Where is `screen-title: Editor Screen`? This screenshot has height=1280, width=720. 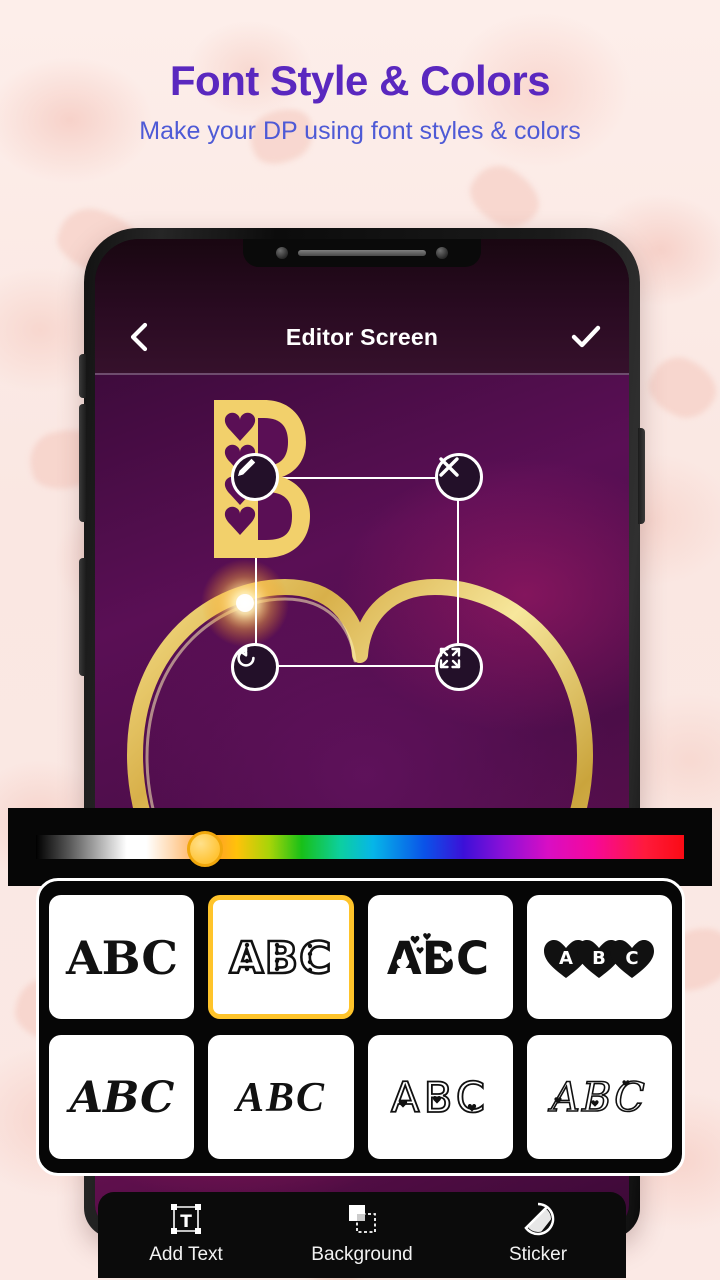
screen-title: Editor Screen is located at coordinates (362, 336).